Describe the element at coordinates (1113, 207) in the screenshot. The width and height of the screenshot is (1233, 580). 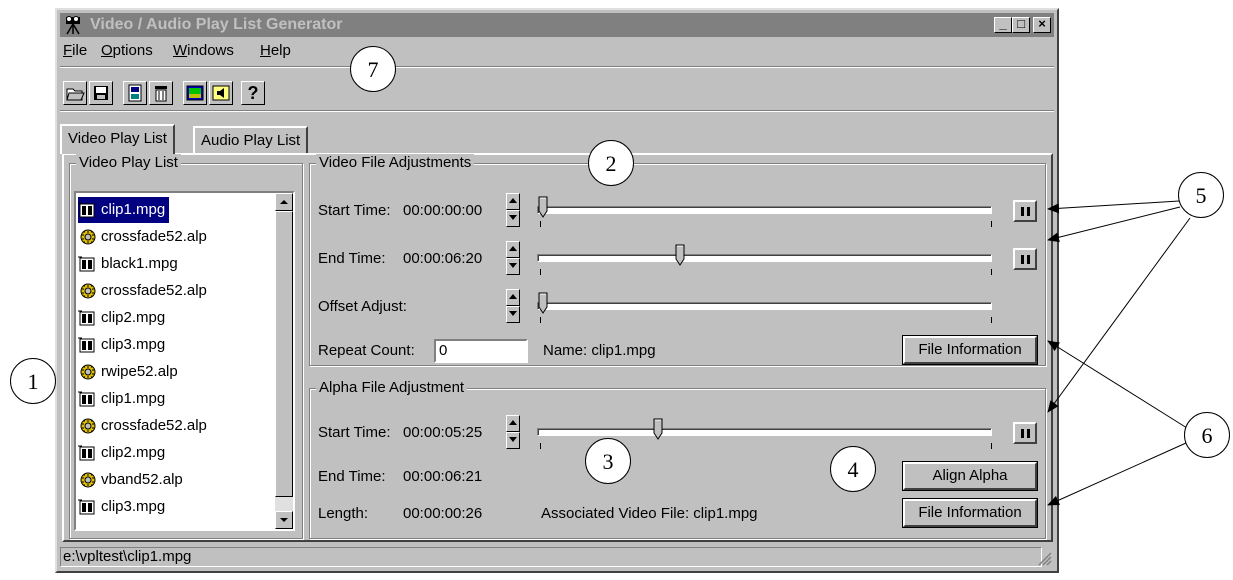
I see `arrow-5a` at that location.